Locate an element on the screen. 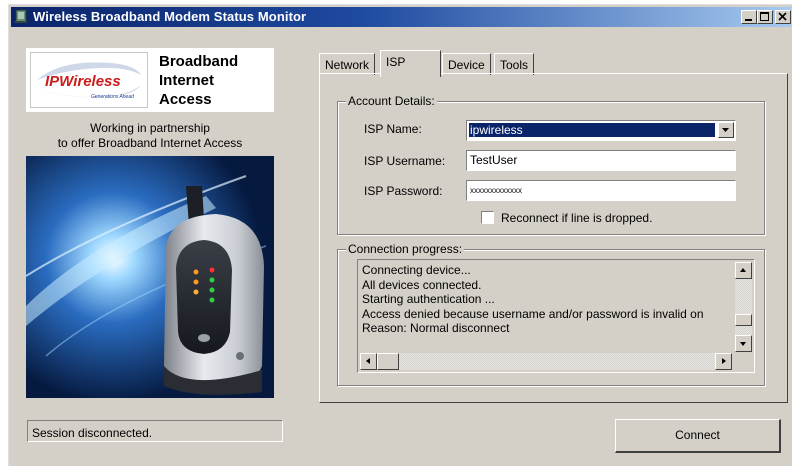  maximize-button is located at coordinates (765, 17).